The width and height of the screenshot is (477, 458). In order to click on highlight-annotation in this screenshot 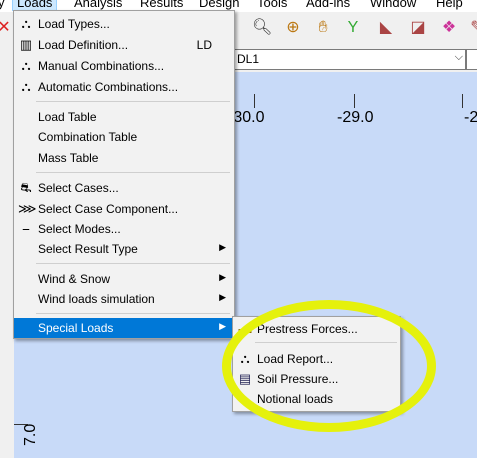, I will do `click(329, 366)`.